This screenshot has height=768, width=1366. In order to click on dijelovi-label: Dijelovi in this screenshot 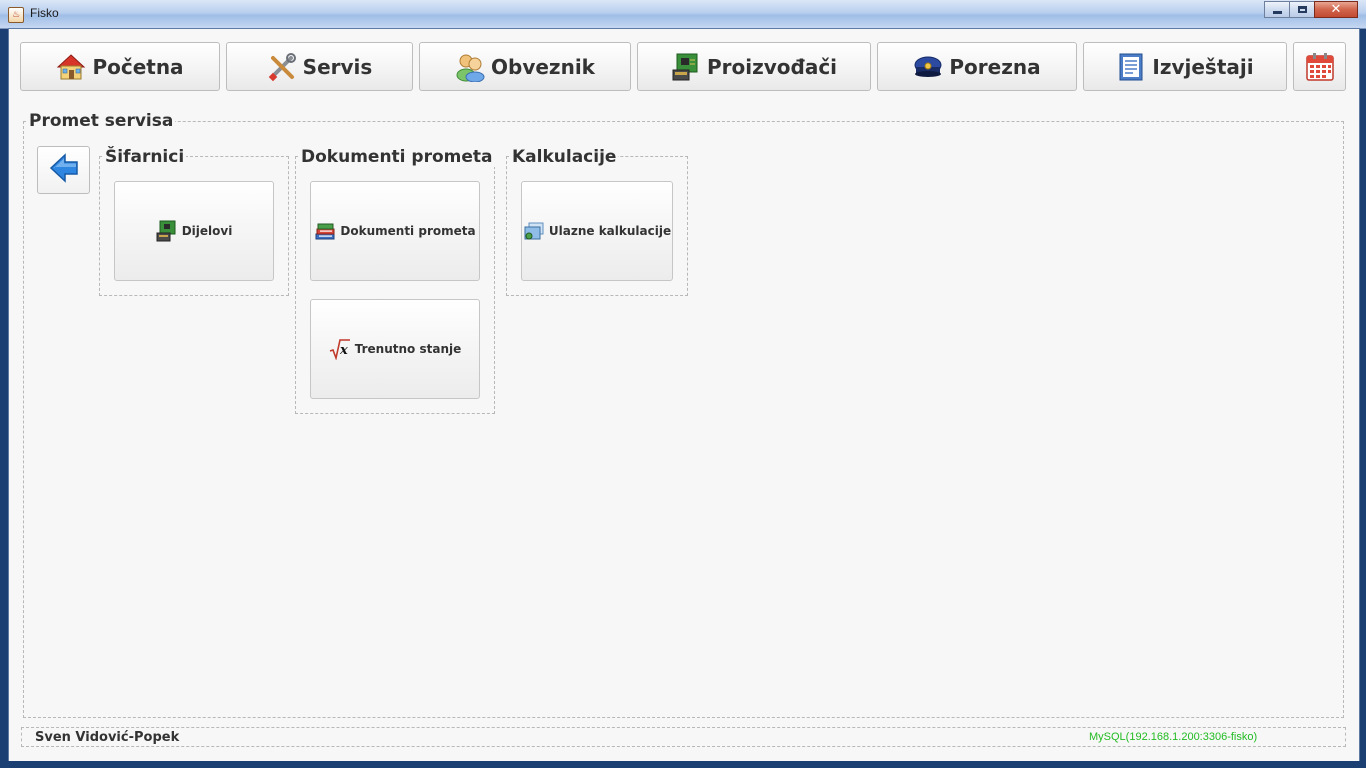, I will do `click(207, 231)`.